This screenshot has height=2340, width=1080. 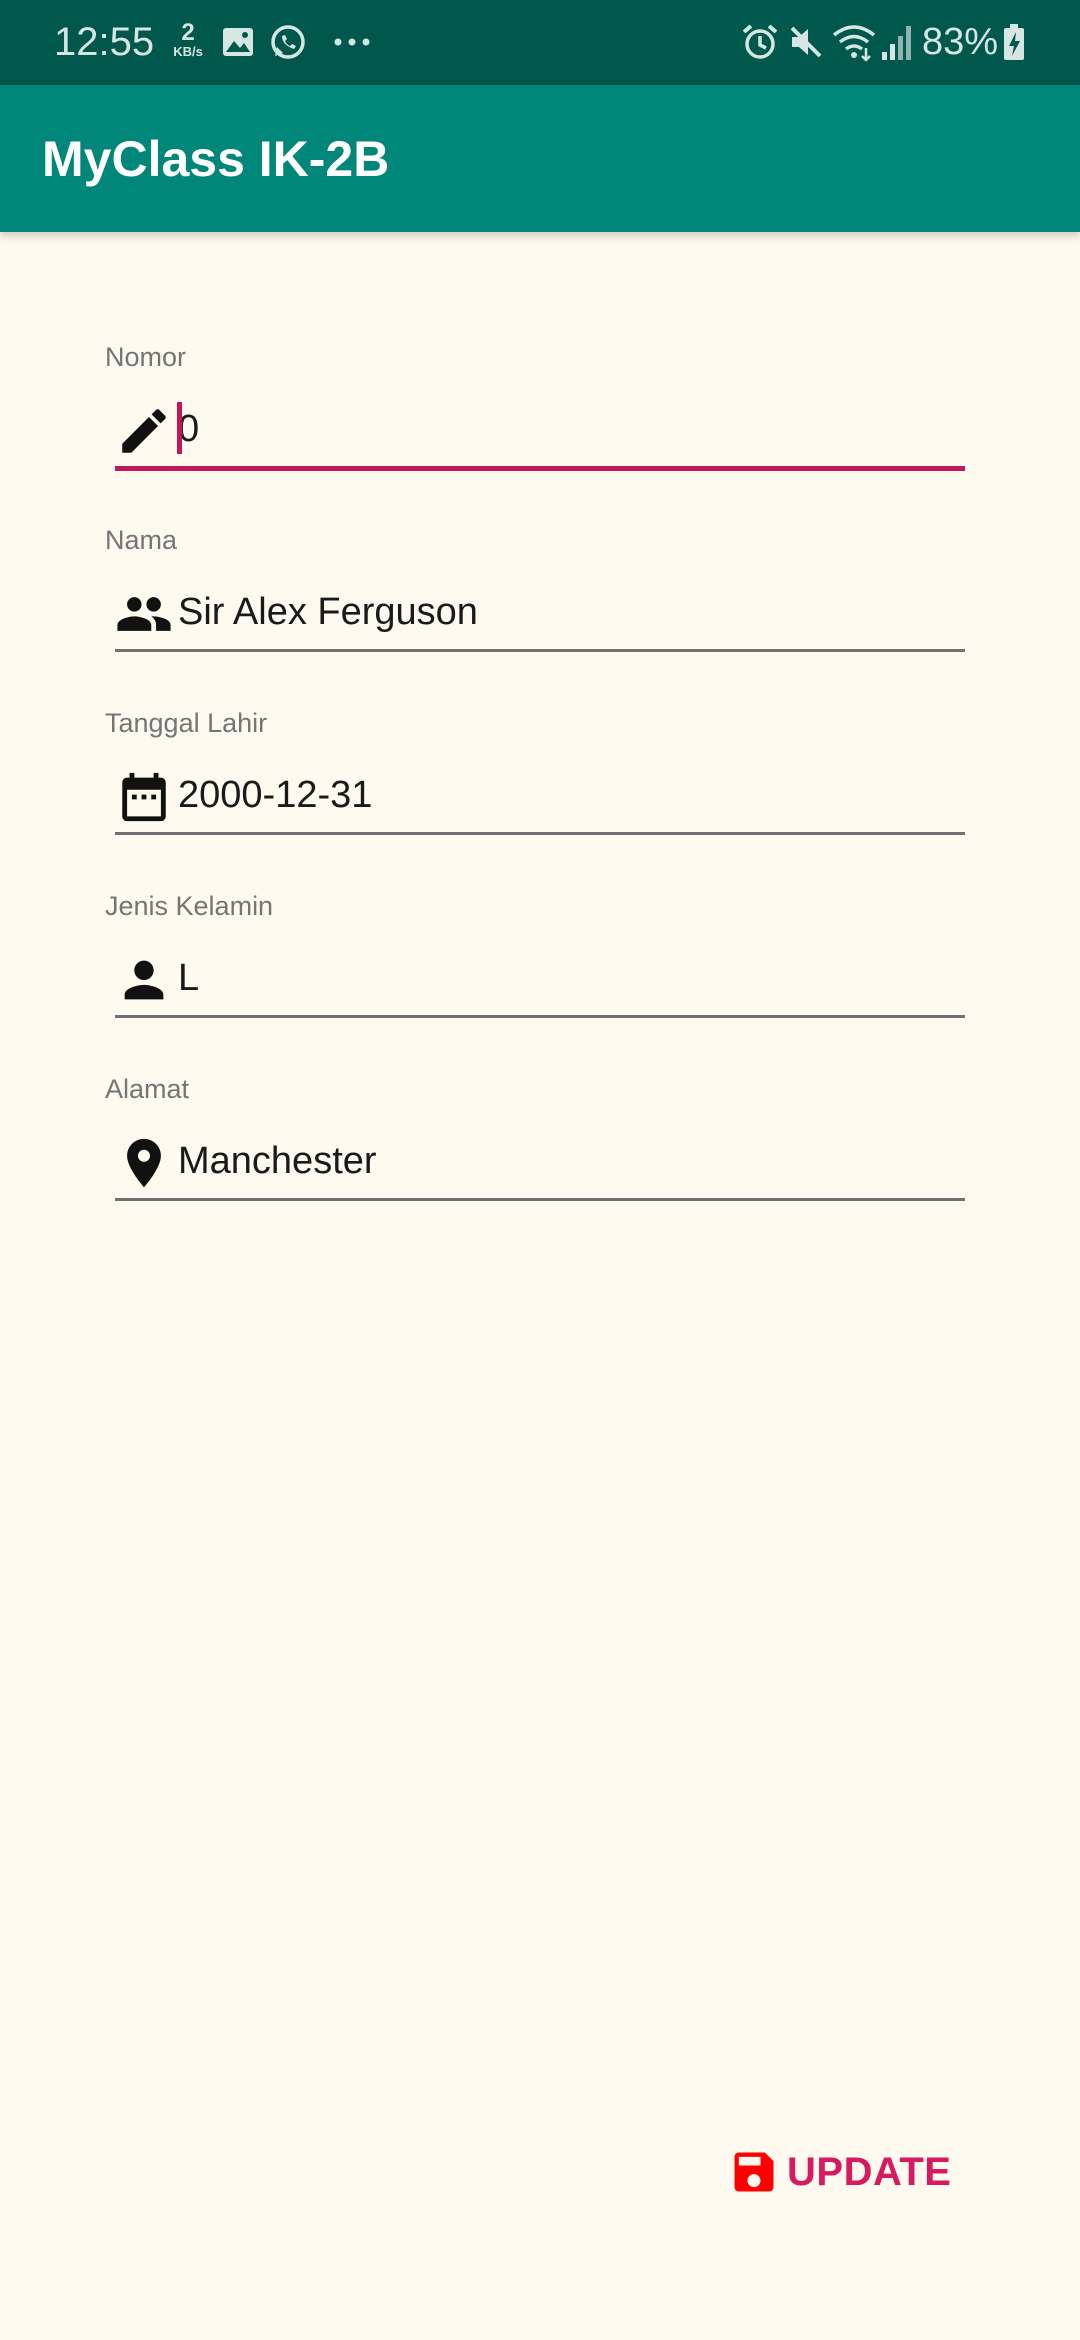 I want to click on alamat-label: Alamat, so click(x=147, y=1089).